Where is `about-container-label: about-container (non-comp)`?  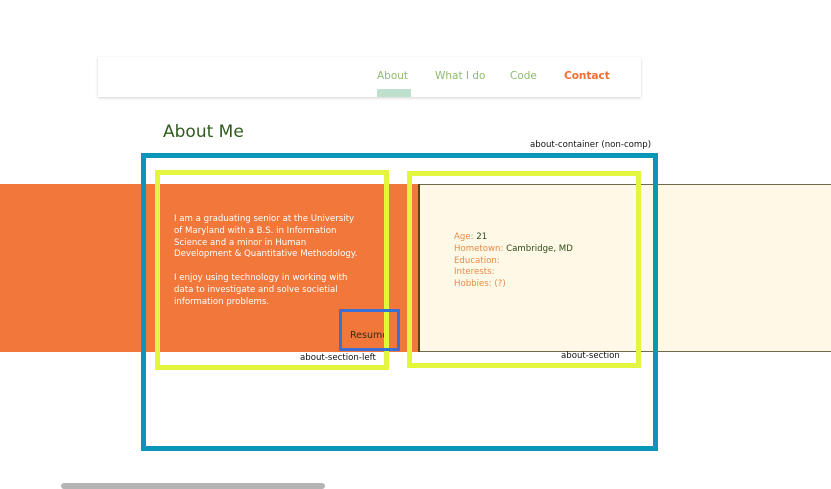 about-container-label: about-container (non-comp) is located at coordinates (591, 145).